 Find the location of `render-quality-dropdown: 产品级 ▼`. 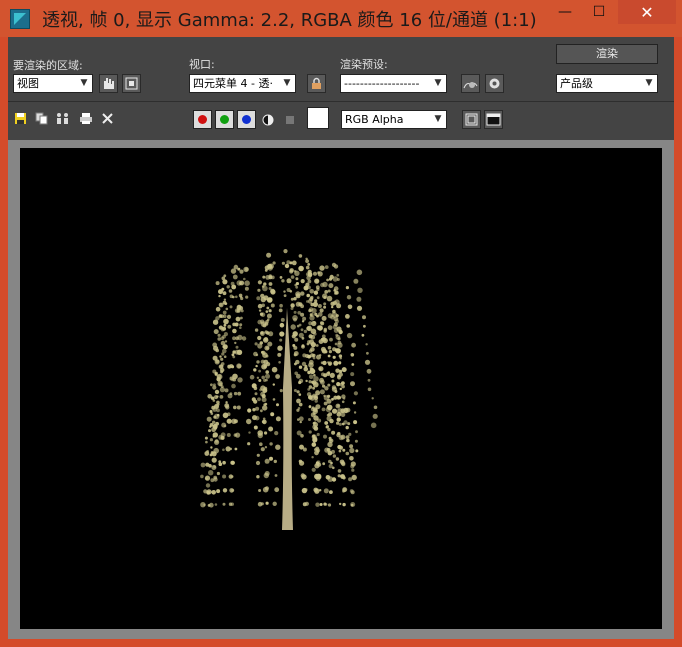

render-quality-dropdown: 产品级 ▼ is located at coordinates (607, 83).